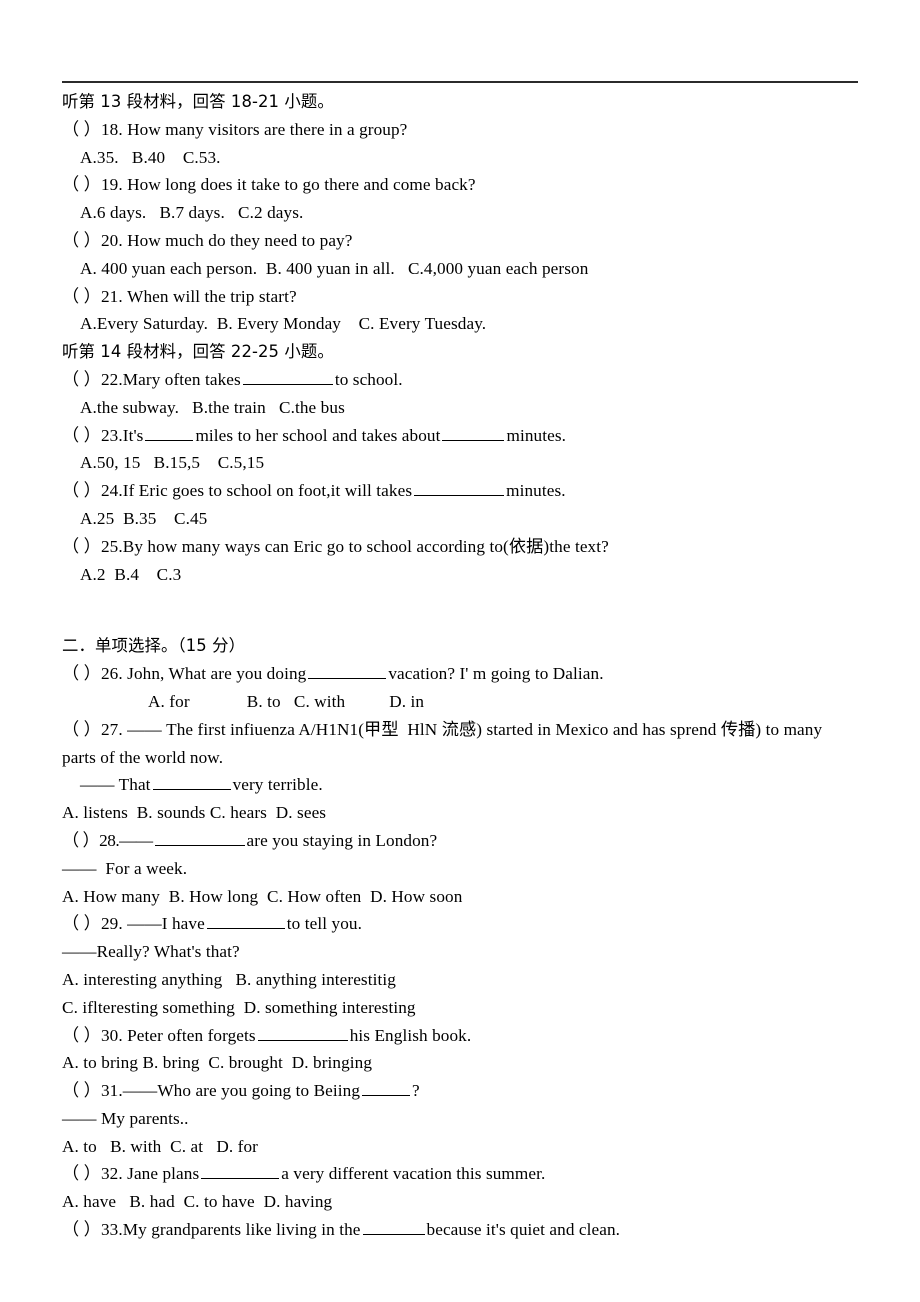 This screenshot has height=1302, width=920. What do you see at coordinates (184, 674) in the screenshot?
I see `question-26-stem-before: （ ）26. John, What are you doing` at bounding box center [184, 674].